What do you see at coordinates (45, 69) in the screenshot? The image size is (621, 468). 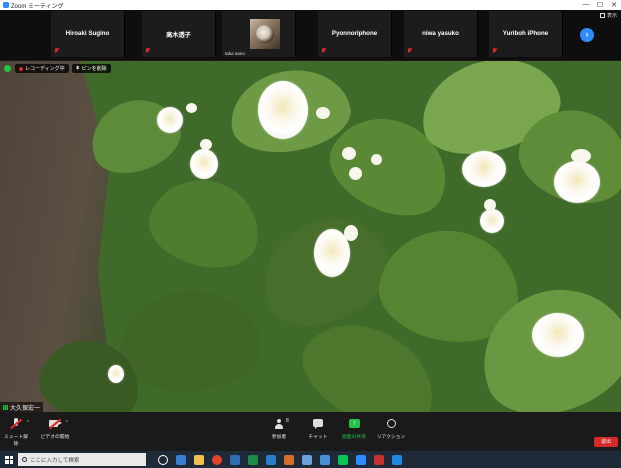 I see `recording-label: レコーディング中` at bounding box center [45, 69].